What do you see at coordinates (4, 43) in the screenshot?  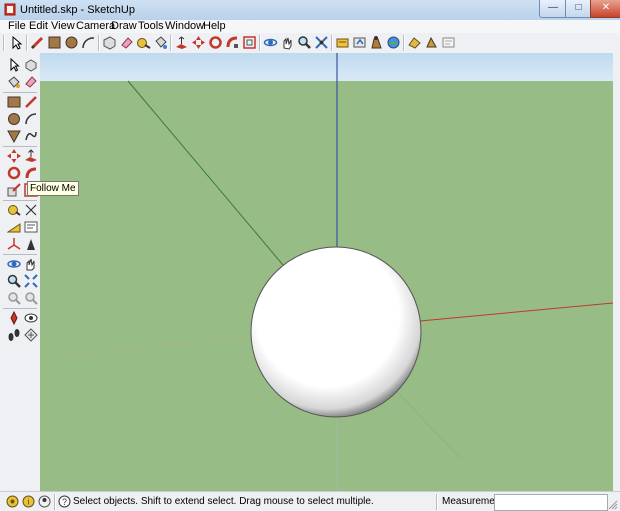 I see `toolbar-grip` at bounding box center [4, 43].